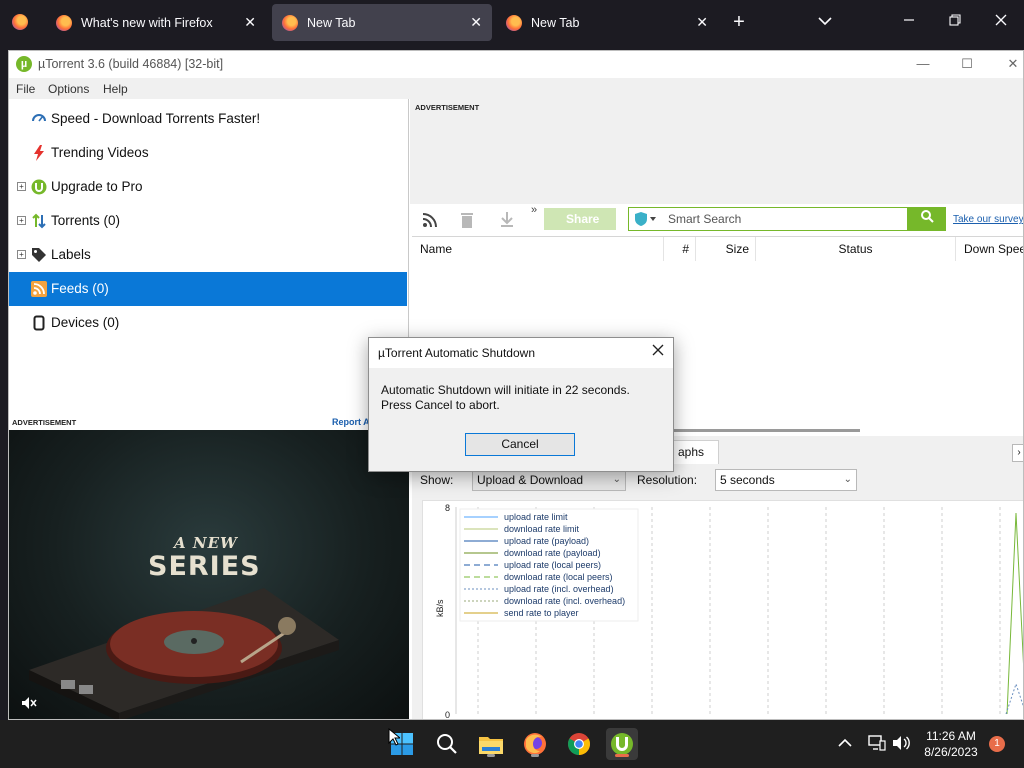 Image resolution: width=1024 pixels, height=768 pixels. I want to click on sidebar-item-label: Torrents (0), so click(86, 220).